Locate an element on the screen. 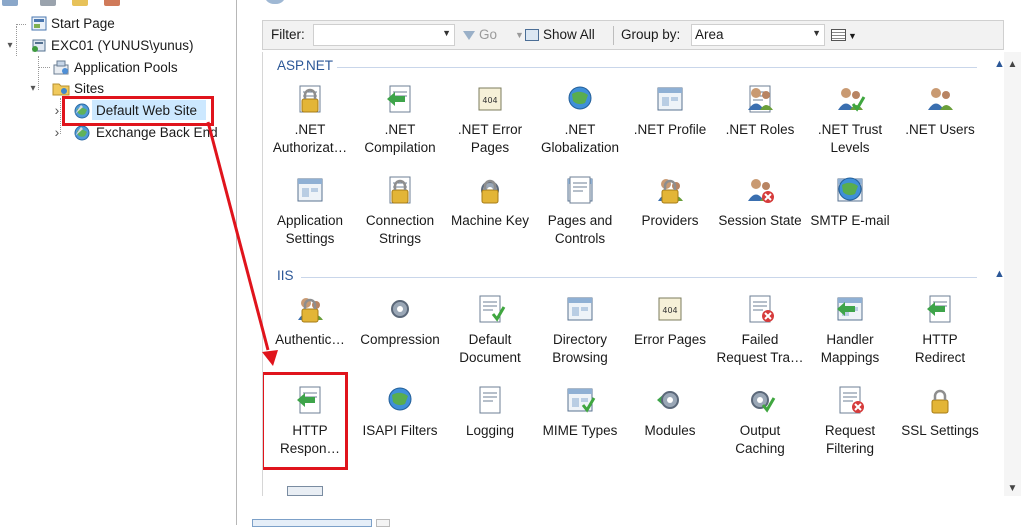  view-mode-button: ▼ is located at coordinates (844, 35).